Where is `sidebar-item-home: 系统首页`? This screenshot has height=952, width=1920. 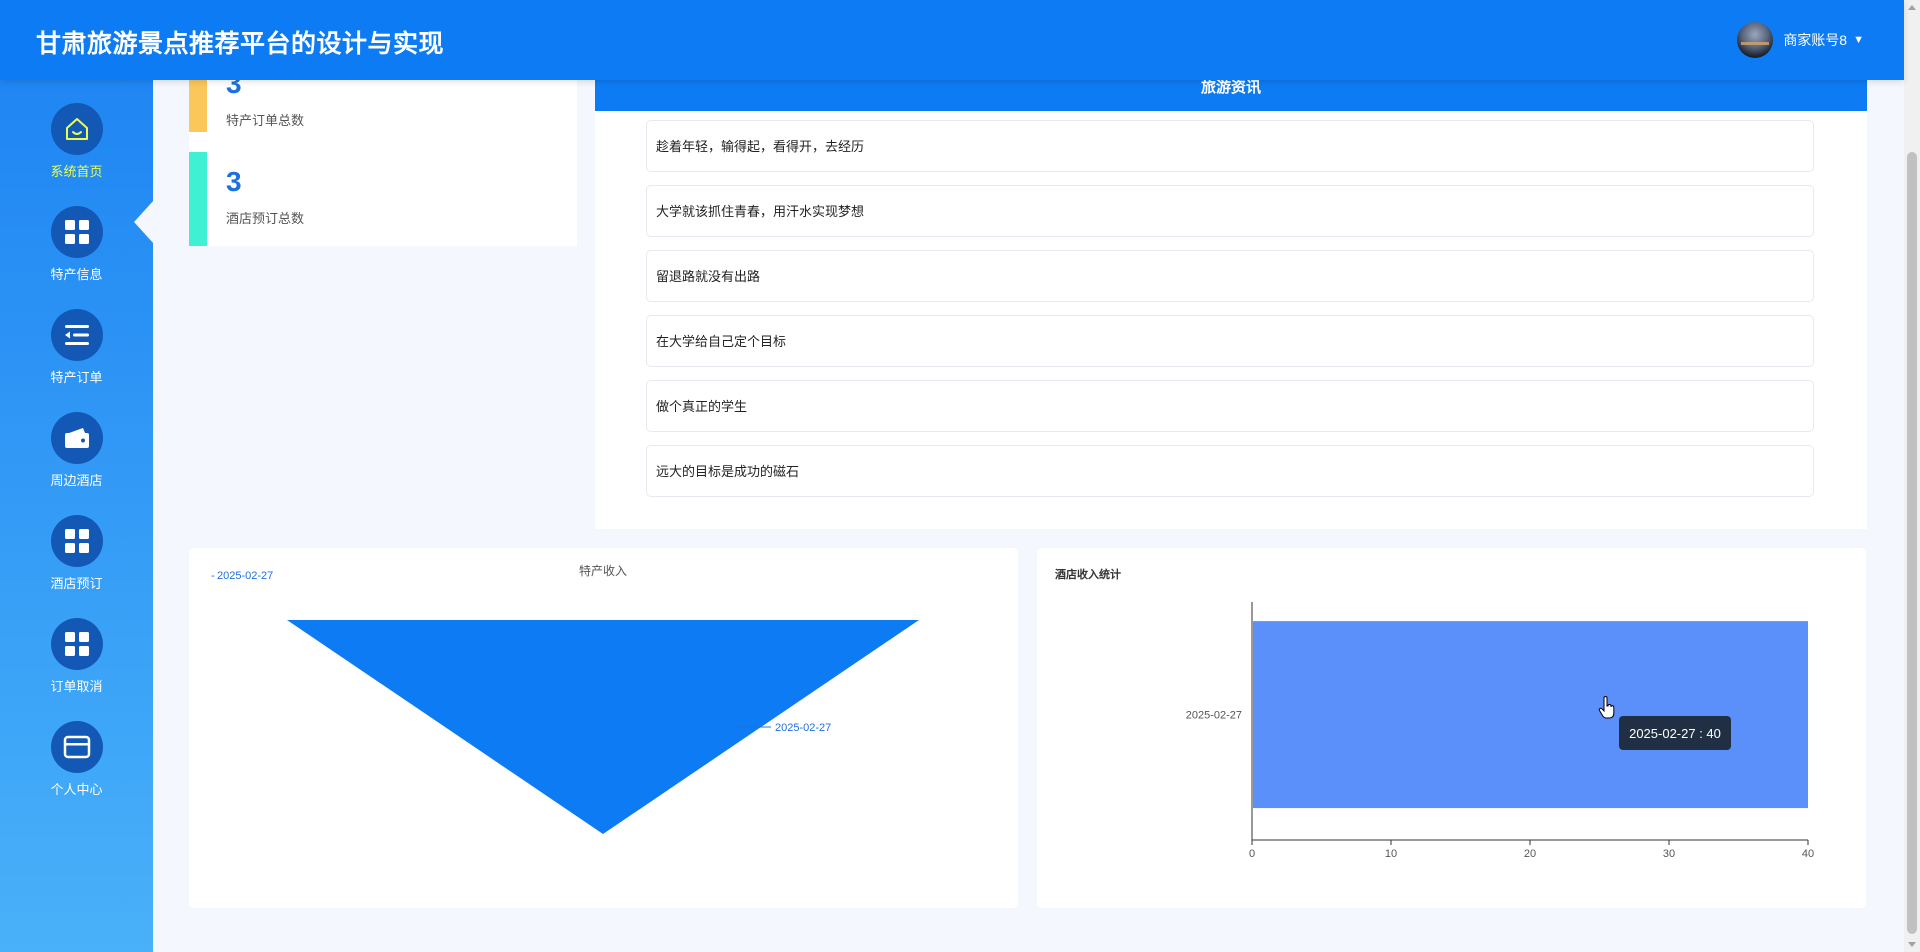 sidebar-item-home: 系统首页 is located at coordinates (76, 141).